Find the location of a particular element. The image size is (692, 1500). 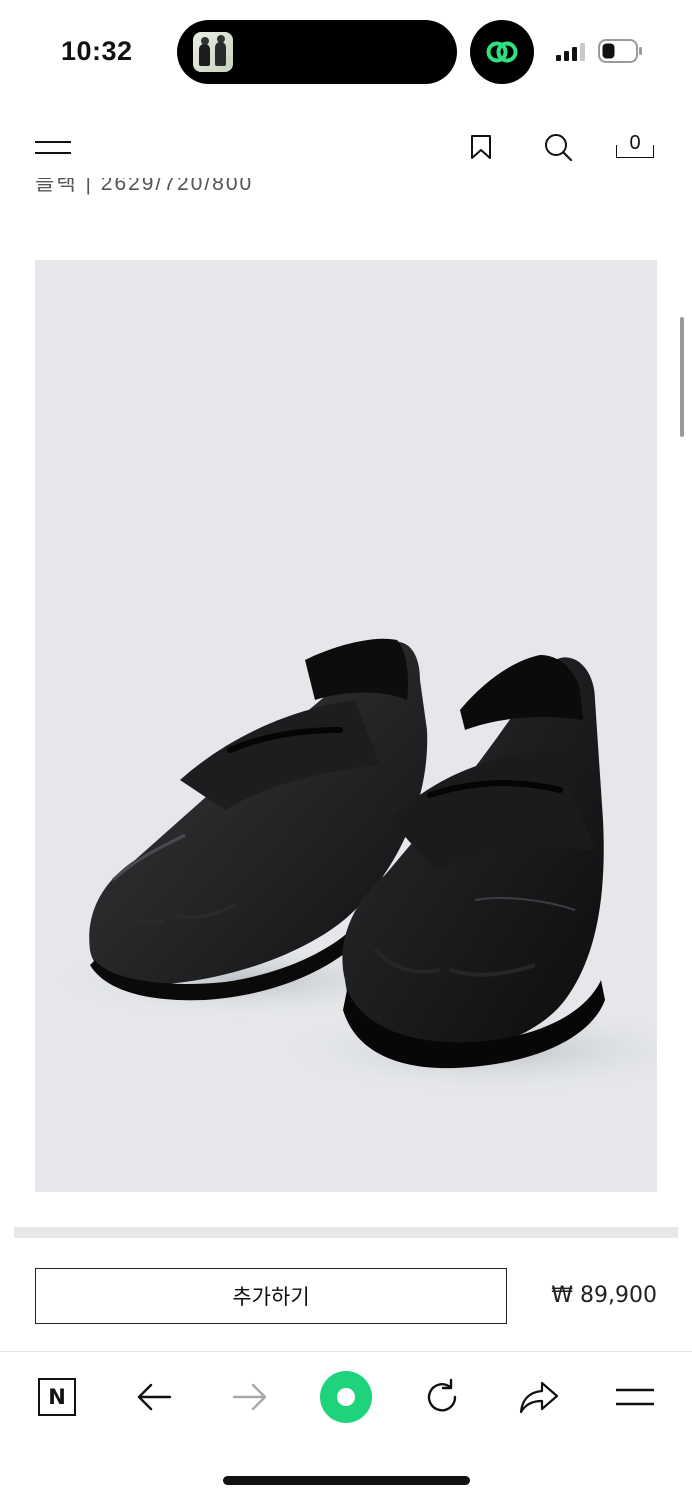

link-rings-icon is located at coordinates (502, 52).